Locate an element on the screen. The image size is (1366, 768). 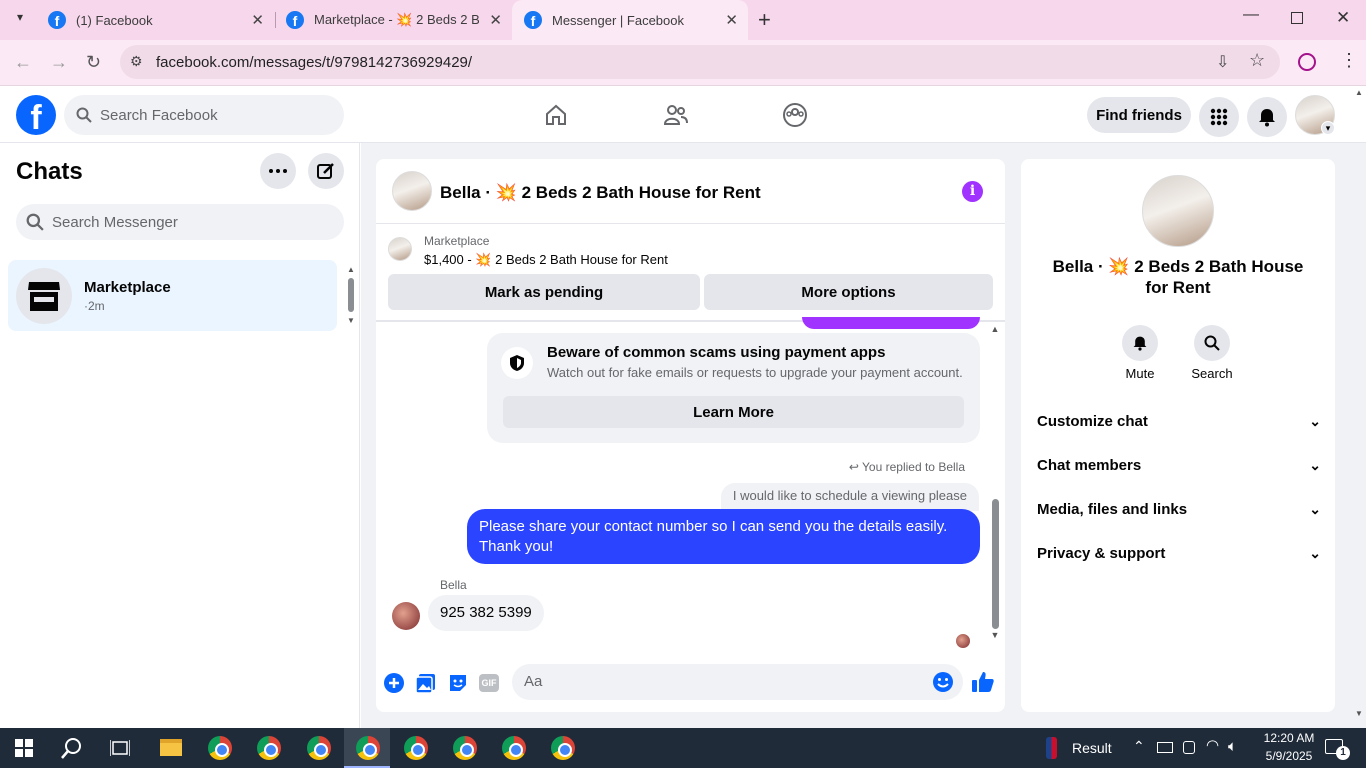
tab-title: (1) Facebook is located at coordinates (114, 20).